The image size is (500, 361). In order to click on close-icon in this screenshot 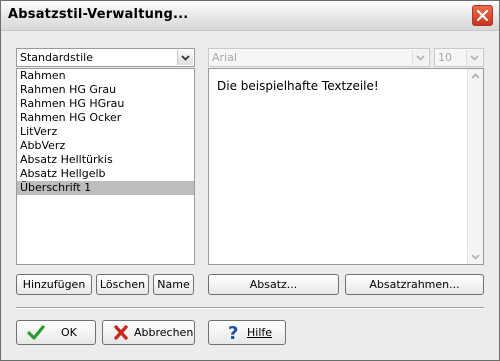, I will do `click(482, 15)`.